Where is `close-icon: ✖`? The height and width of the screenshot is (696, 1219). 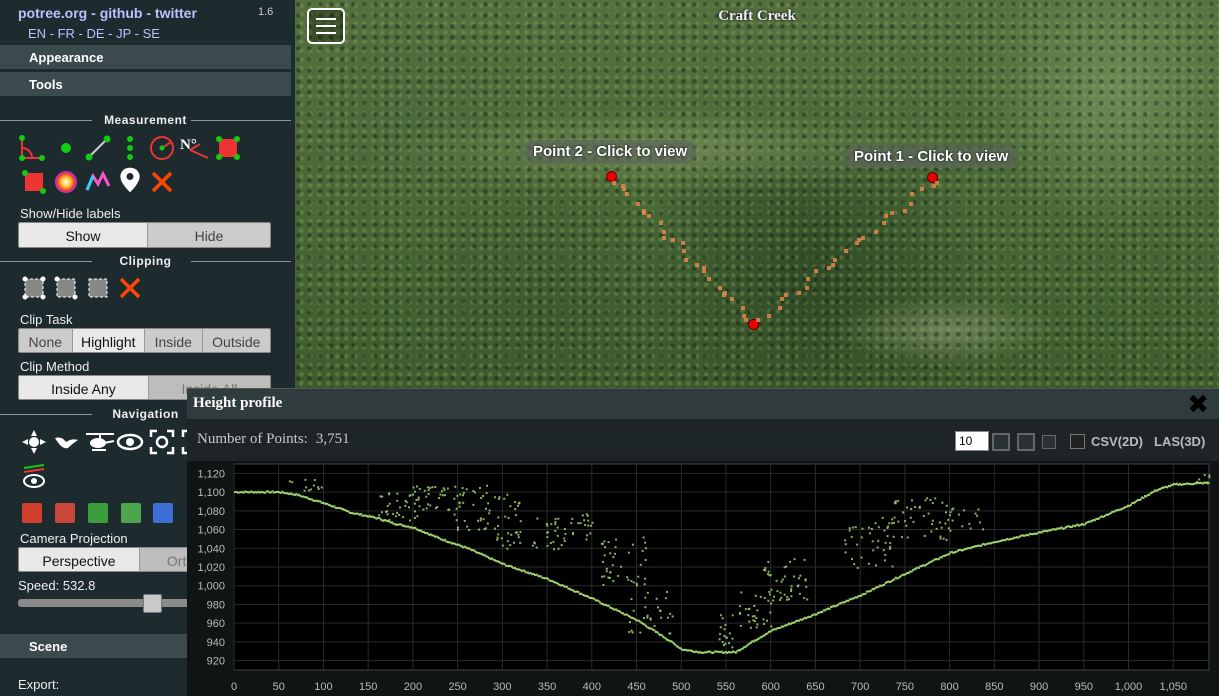 close-icon: ✖ is located at coordinates (1198, 404).